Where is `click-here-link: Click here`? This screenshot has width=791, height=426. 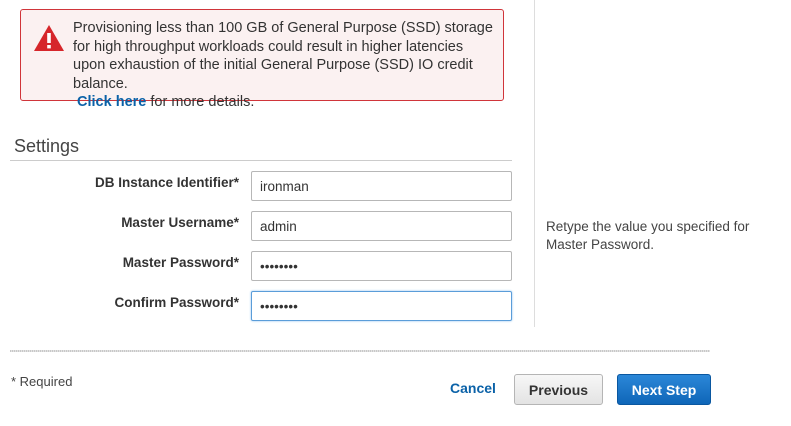
click-here-link: Click here is located at coordinates (111, 102).